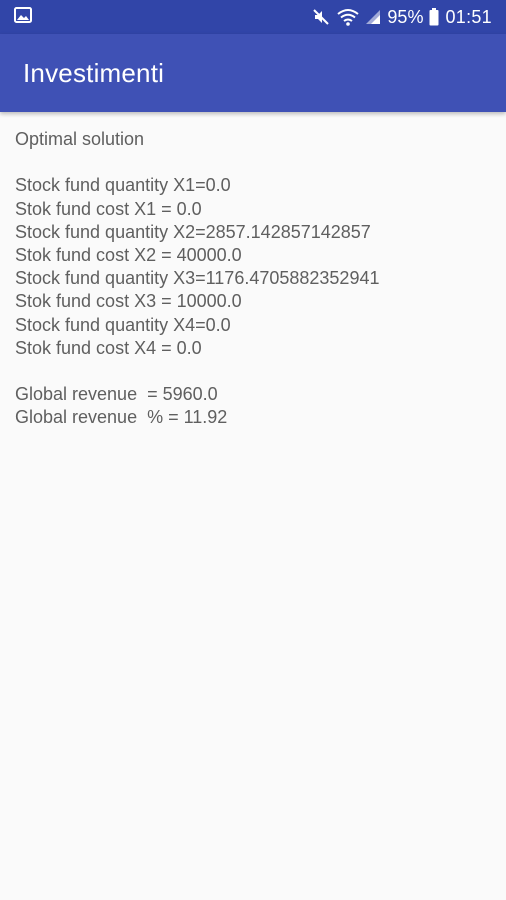 The height and width of the screenshot is (900, 506). I want to click on result-line: Stok fund cost X1 = 0.0, so click(108, 208).